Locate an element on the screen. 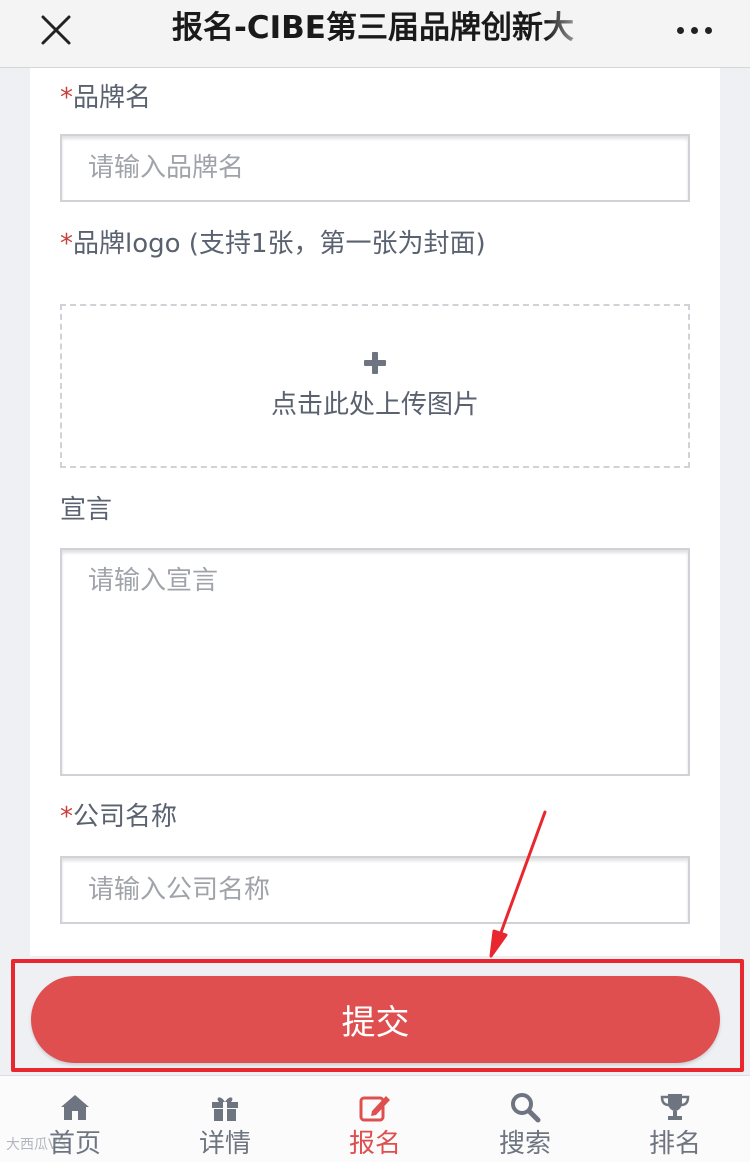  upload-hint: 点击此处上传图片 is located at coordinates (374, 404).